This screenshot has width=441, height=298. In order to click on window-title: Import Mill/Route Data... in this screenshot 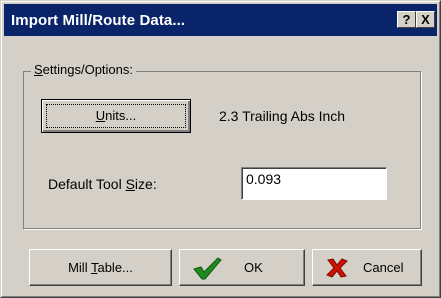, I will do `click(98, 20)`.